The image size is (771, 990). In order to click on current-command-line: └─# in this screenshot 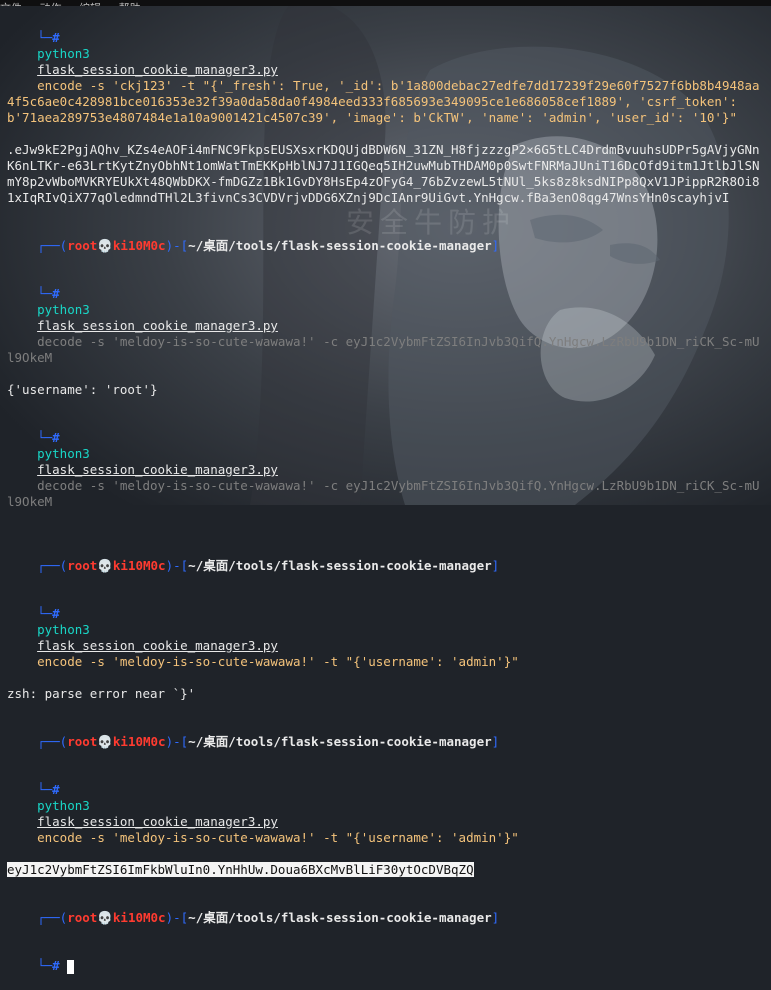, I will do `click(385, 966)`.